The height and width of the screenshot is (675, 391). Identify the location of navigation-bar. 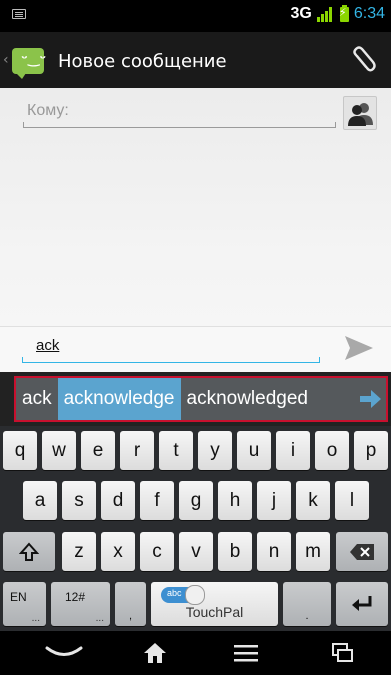
(195, 653).